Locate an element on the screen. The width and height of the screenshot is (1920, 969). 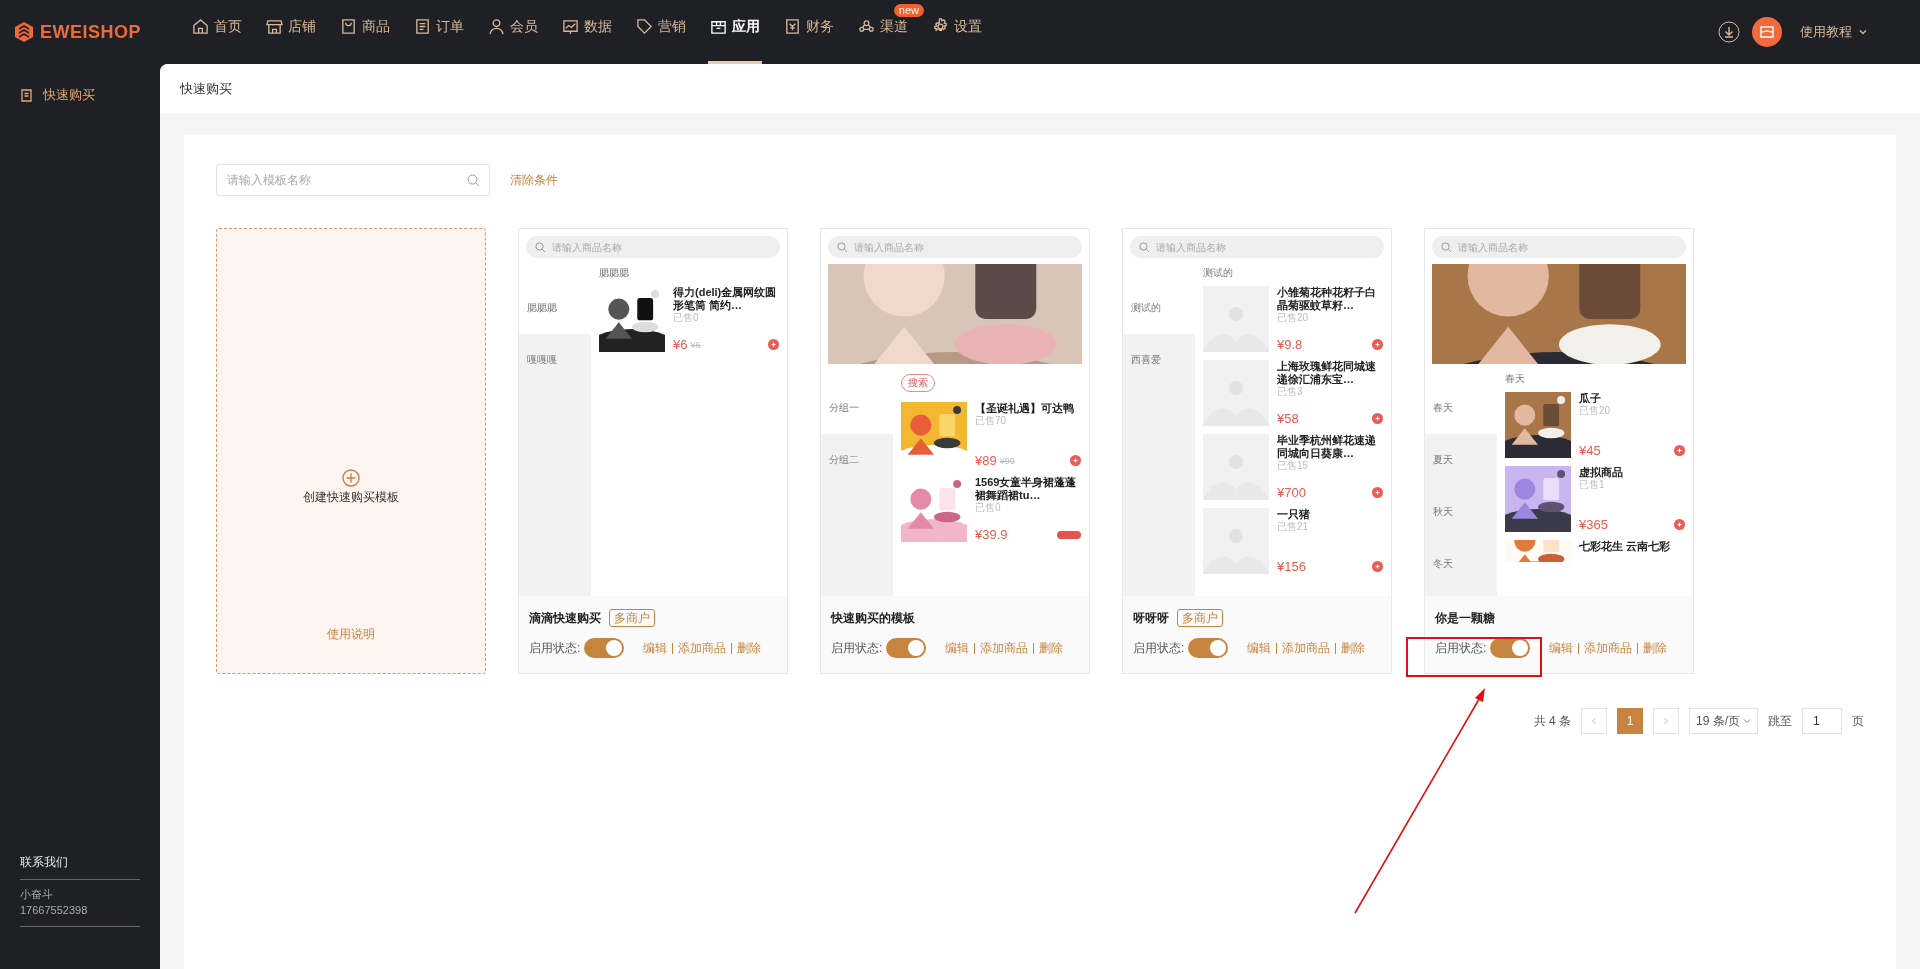
nav-tab: 首页 is located at coordinates (217, 41).